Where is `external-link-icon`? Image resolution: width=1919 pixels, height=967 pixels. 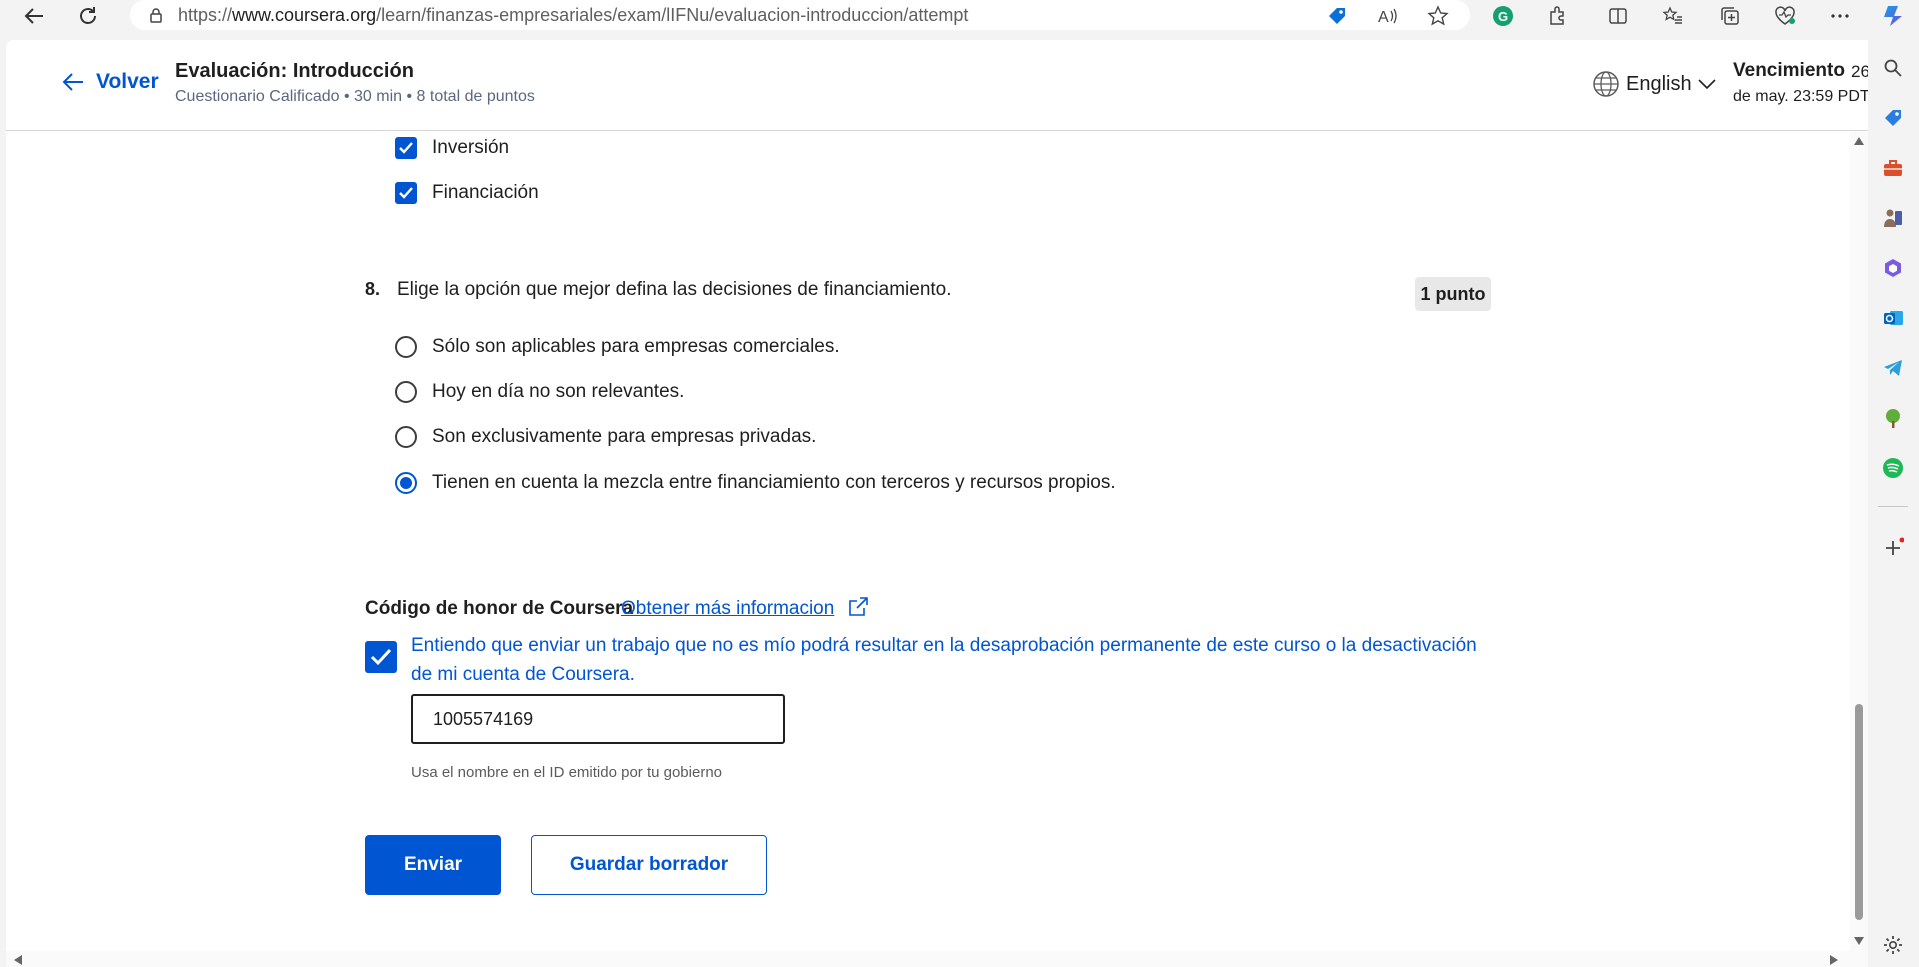 external-link-icon is located at coordinates (858, 609).